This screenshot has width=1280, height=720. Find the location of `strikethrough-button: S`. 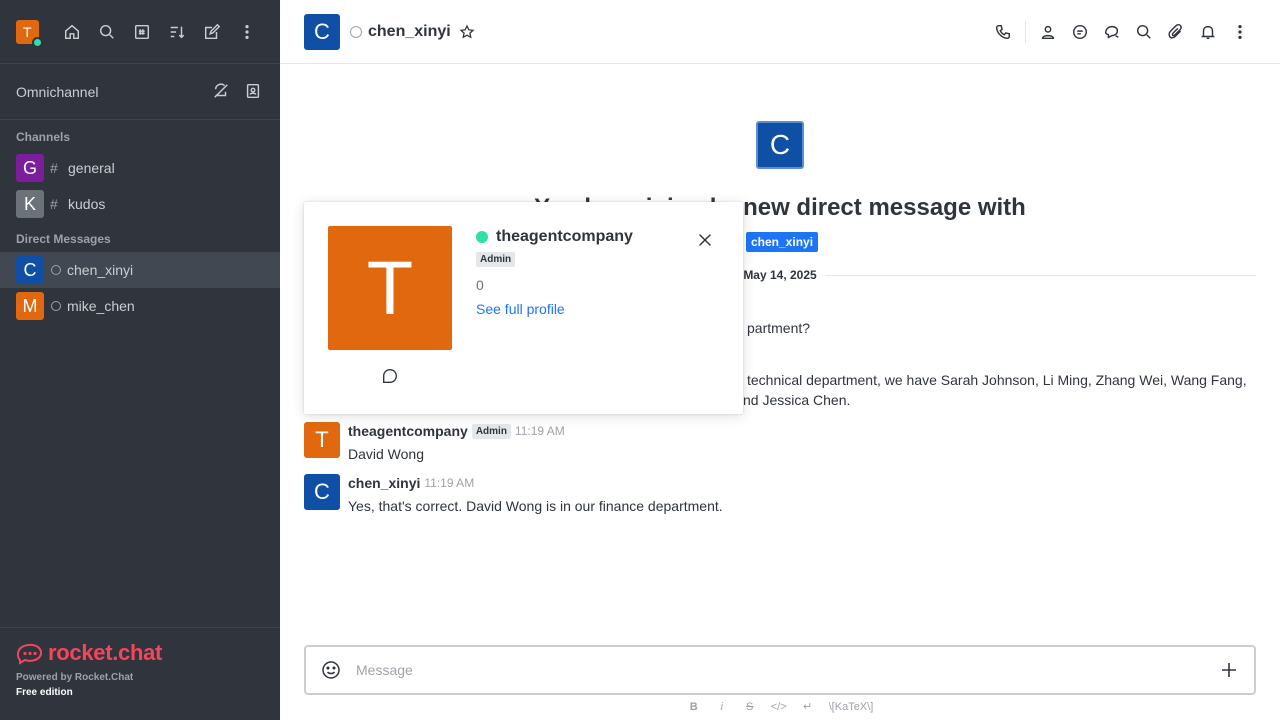

strikethrough-button: S is located at coordinates (750, 707).